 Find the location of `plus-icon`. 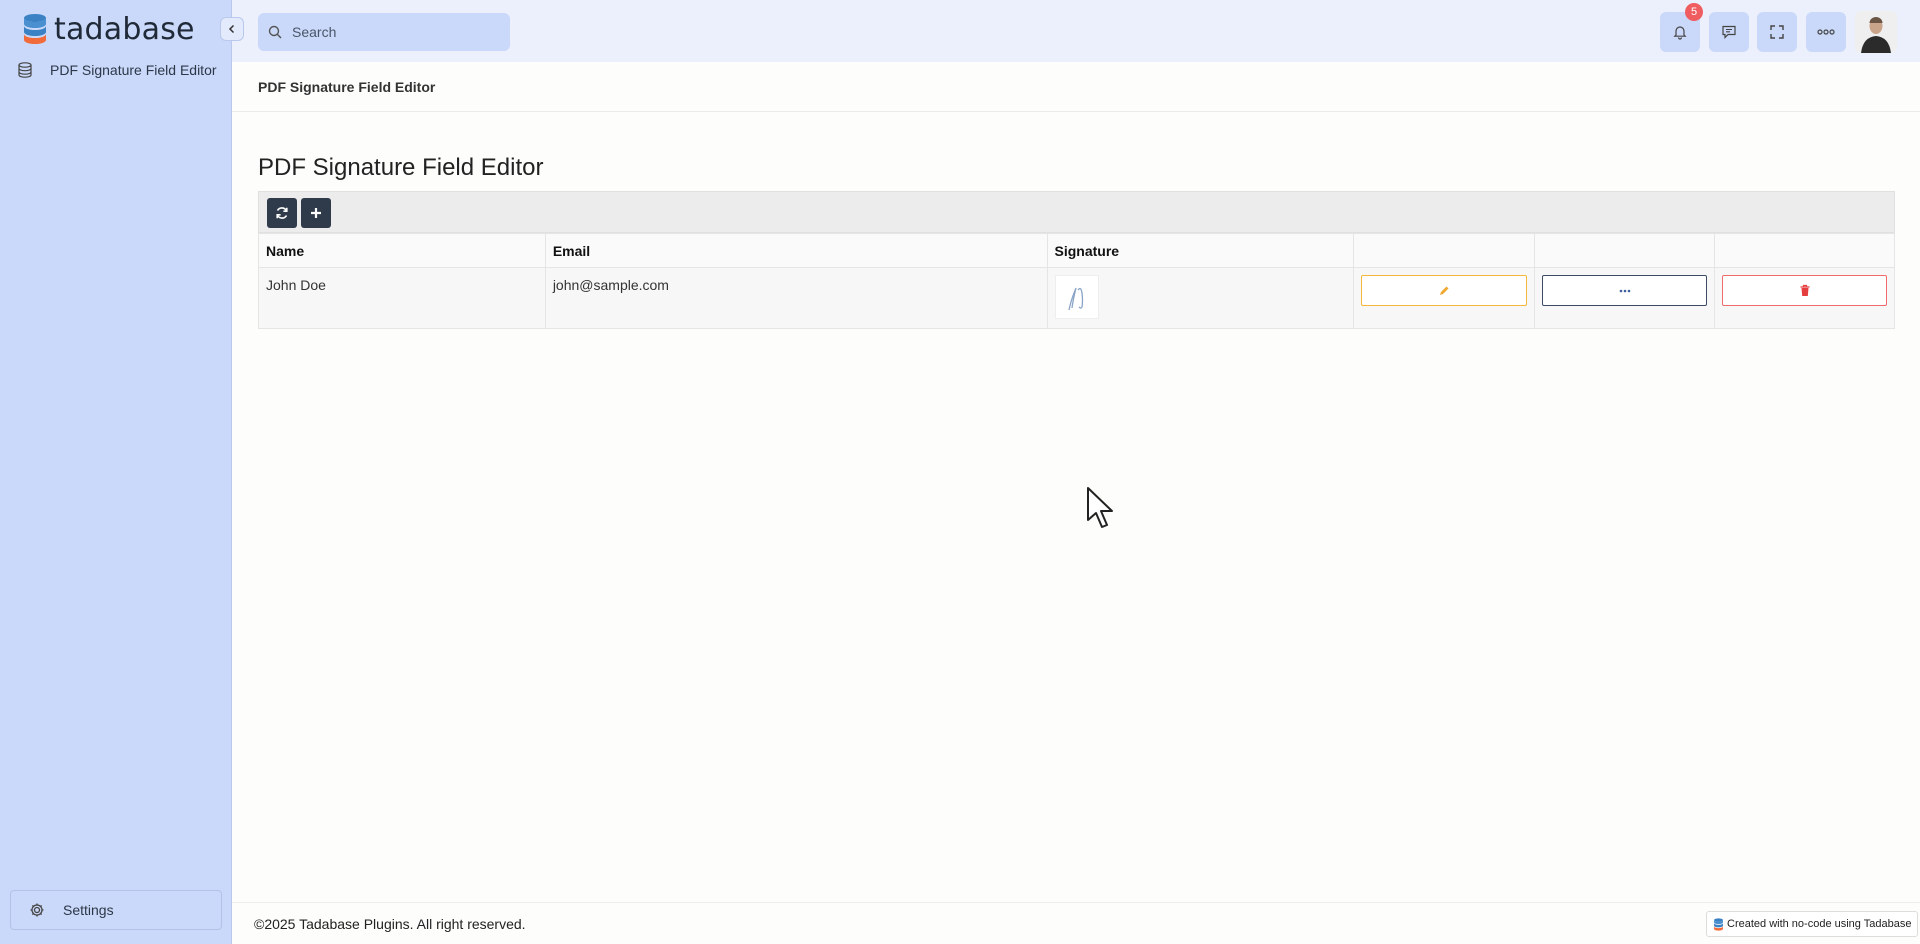

plus-icon is located at coordinates (316, 213).